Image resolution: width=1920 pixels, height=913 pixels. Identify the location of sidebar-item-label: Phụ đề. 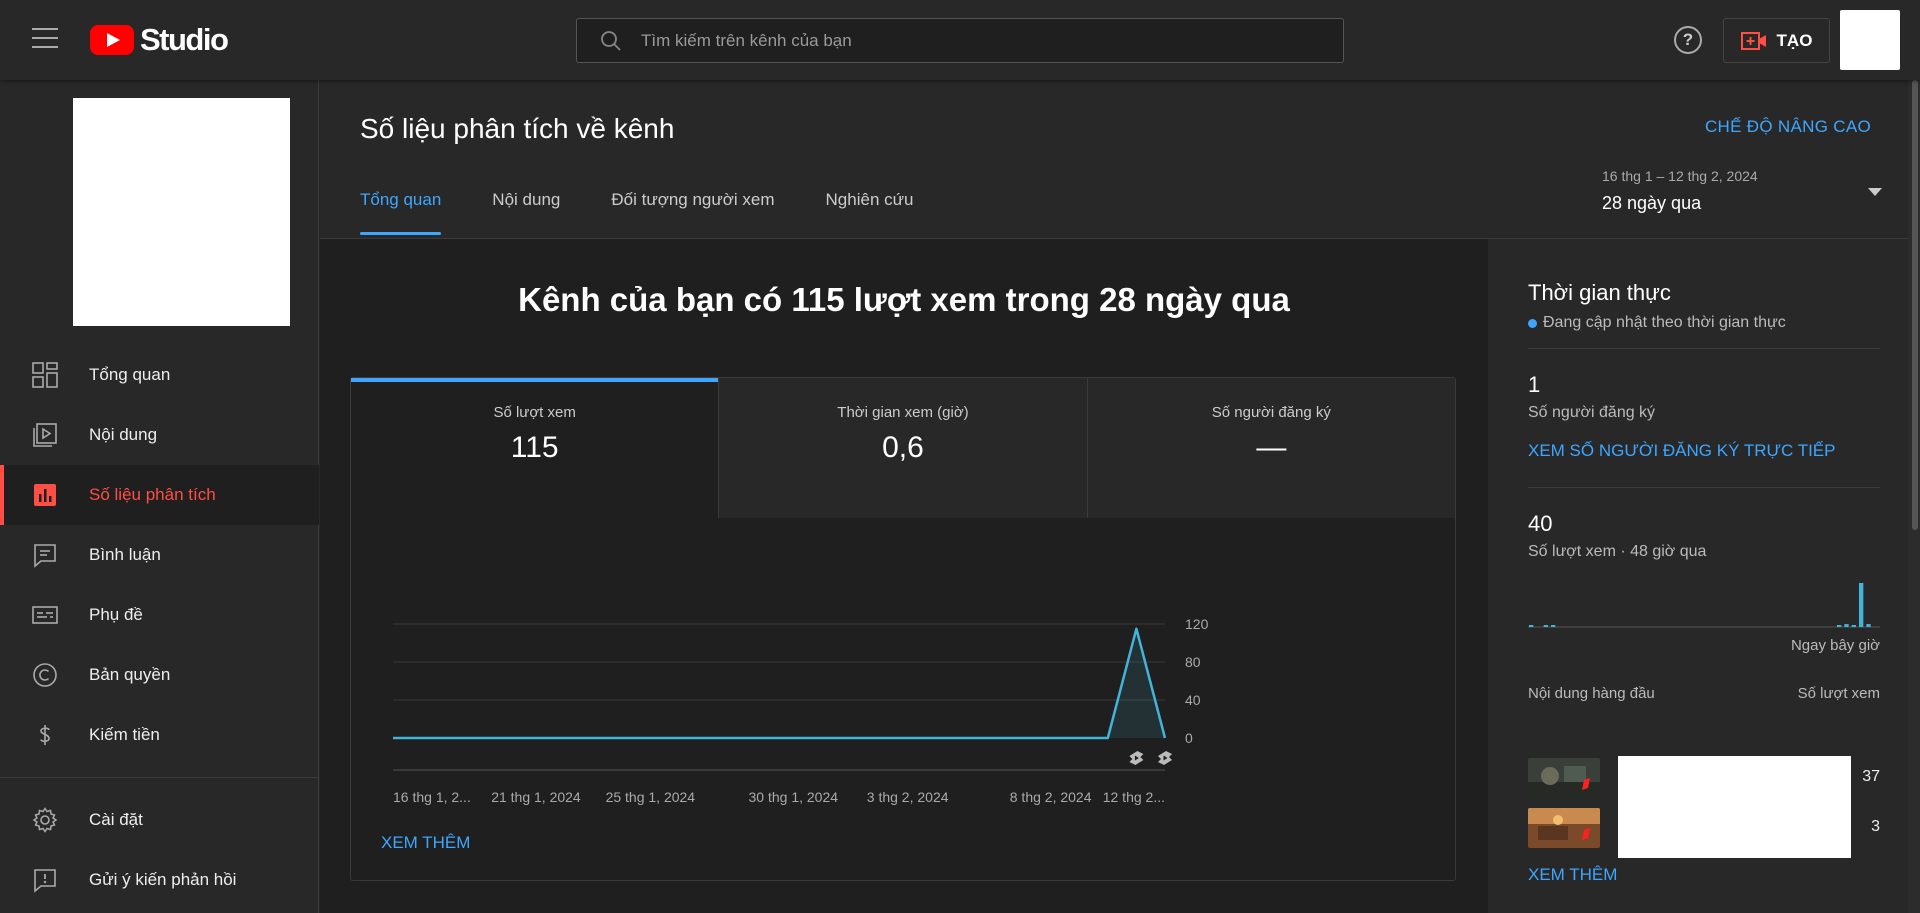
(116, 614).